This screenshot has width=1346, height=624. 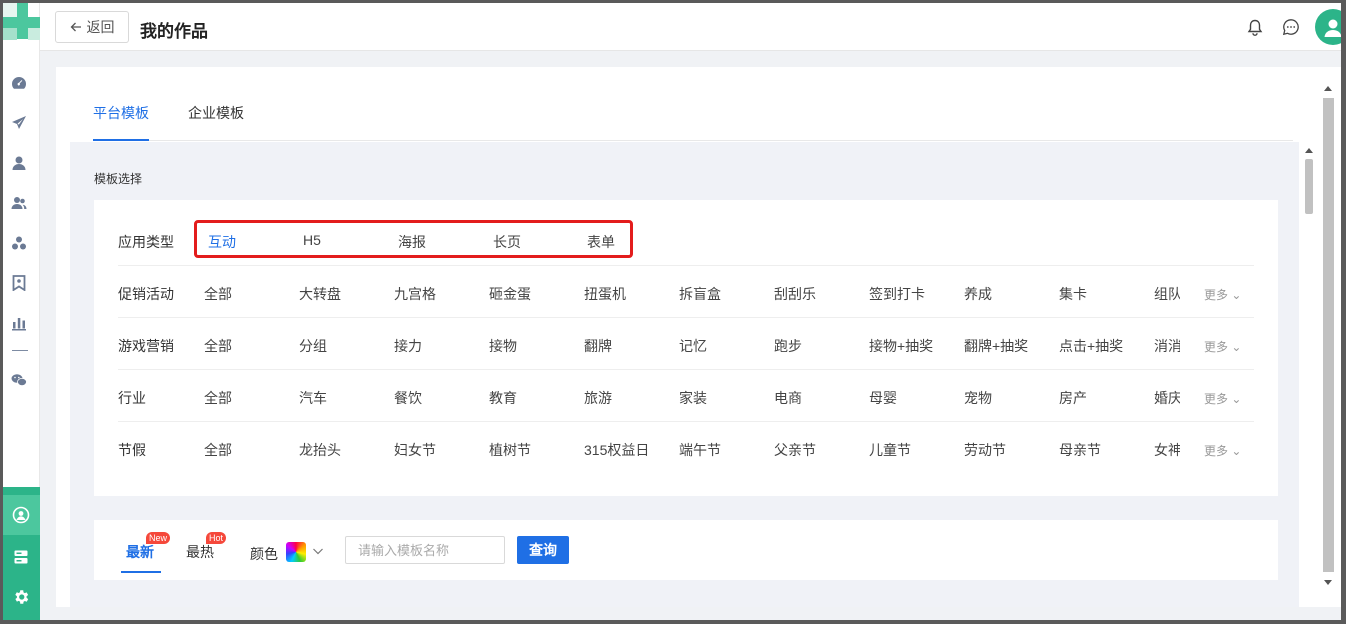 What do you see at coordinates (1091, 346) in the screenshot?
I see `filter-option: 点击+抽奖` at bounding box center [1091, 346].